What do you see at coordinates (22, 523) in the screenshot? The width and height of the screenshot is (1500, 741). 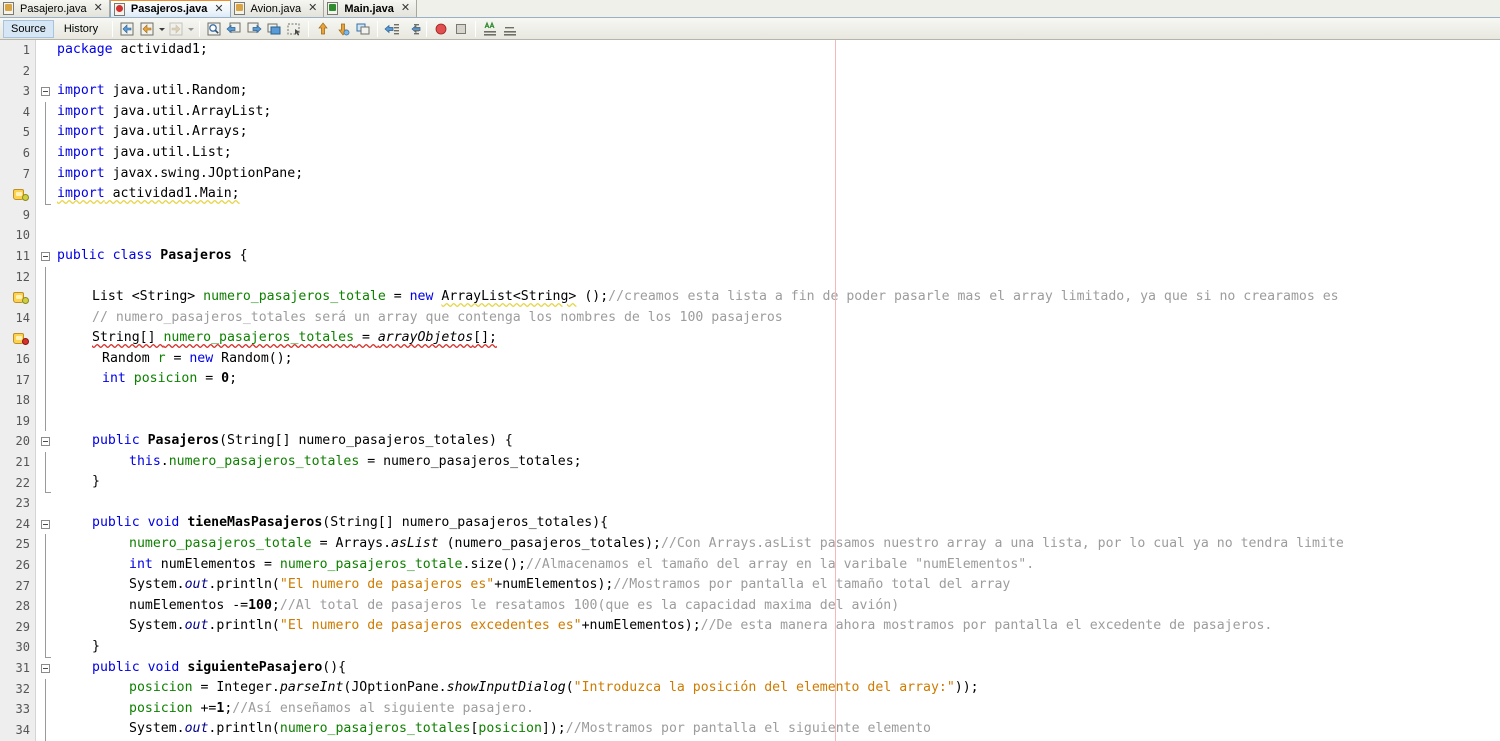 I see `line-number: 24` at bounding box center [22, 523].